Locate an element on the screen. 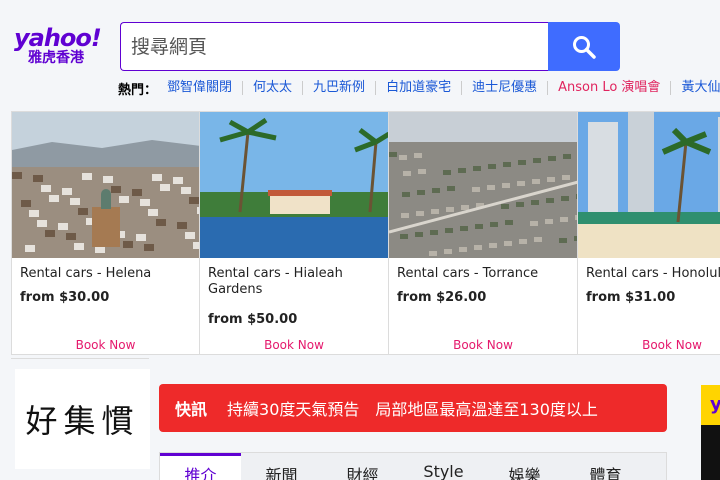  search-icon is located at coordinates (584, 47).